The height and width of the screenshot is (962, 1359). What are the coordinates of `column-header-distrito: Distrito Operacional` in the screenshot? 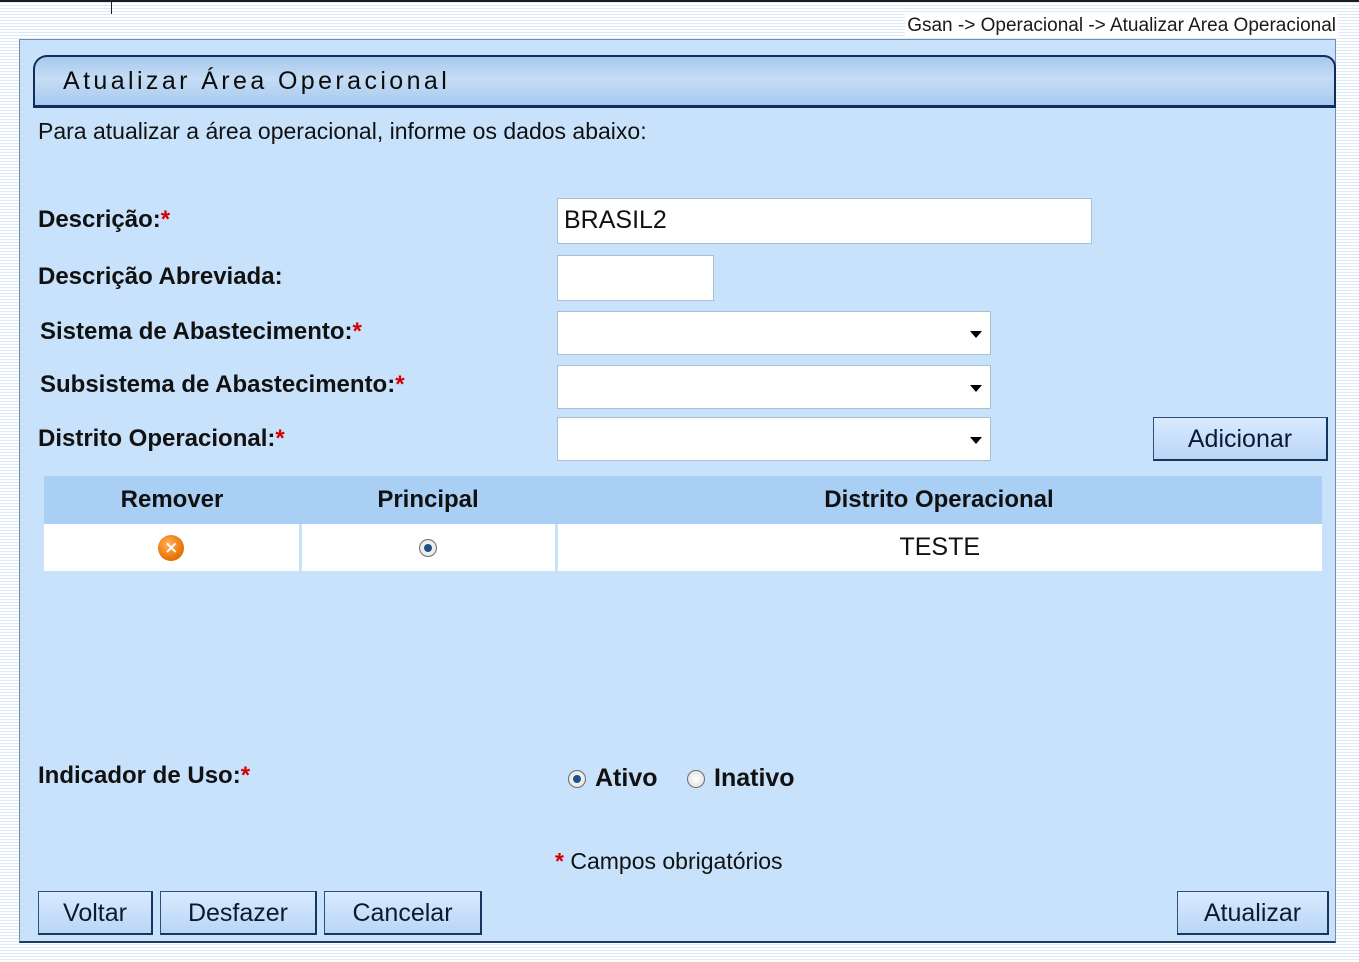 It's located at (939, 500).